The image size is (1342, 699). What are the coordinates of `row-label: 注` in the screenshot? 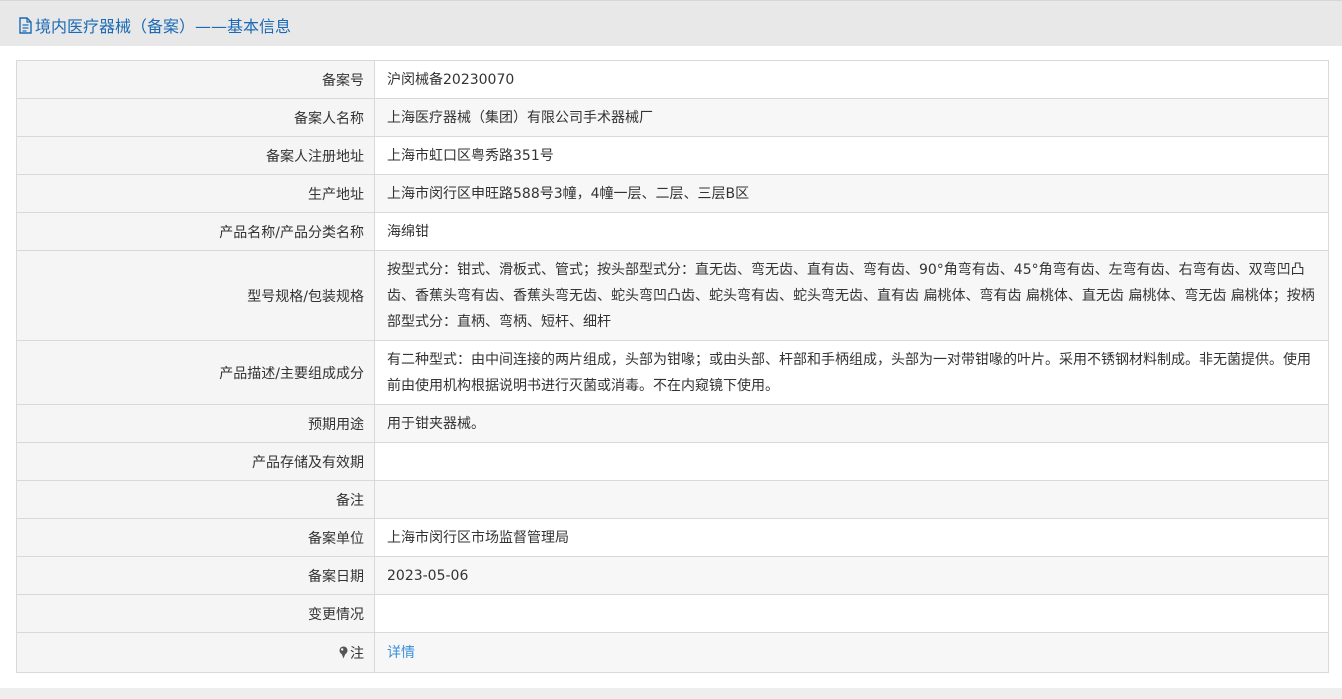 It's located at (357, 653).